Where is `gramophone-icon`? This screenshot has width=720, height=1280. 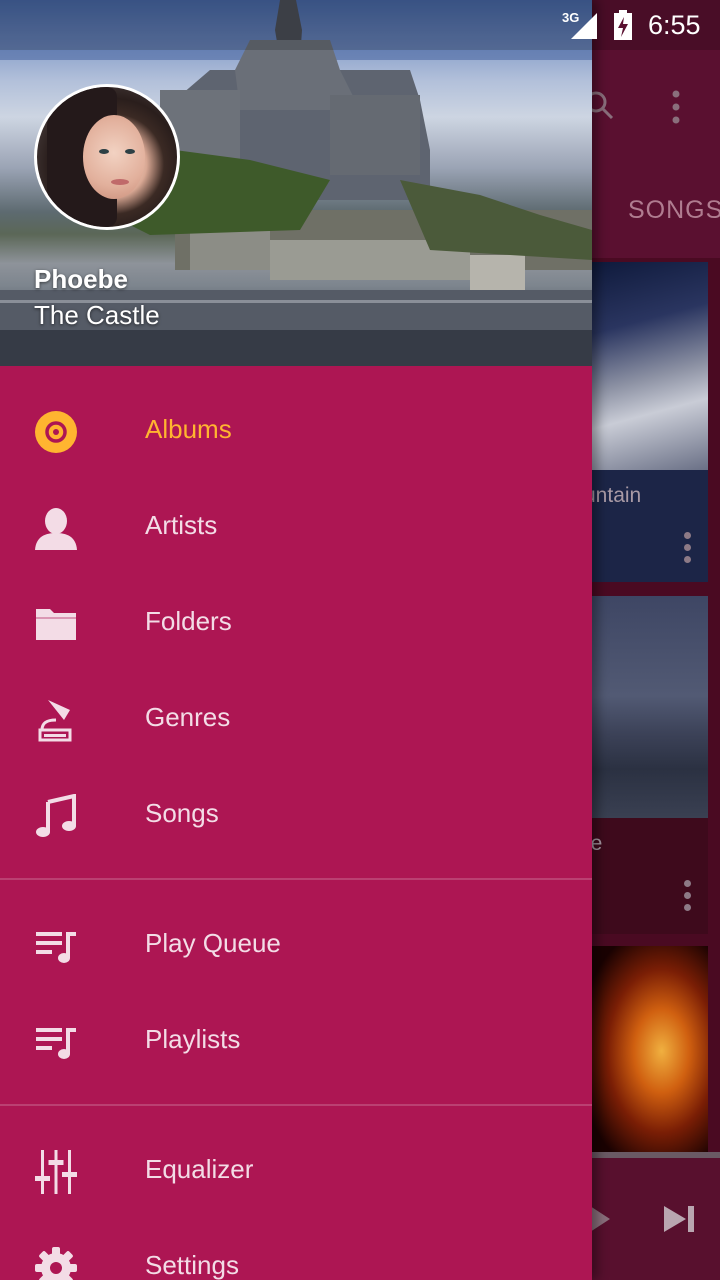
gramophone-icon is located at coordinates (55, 721).